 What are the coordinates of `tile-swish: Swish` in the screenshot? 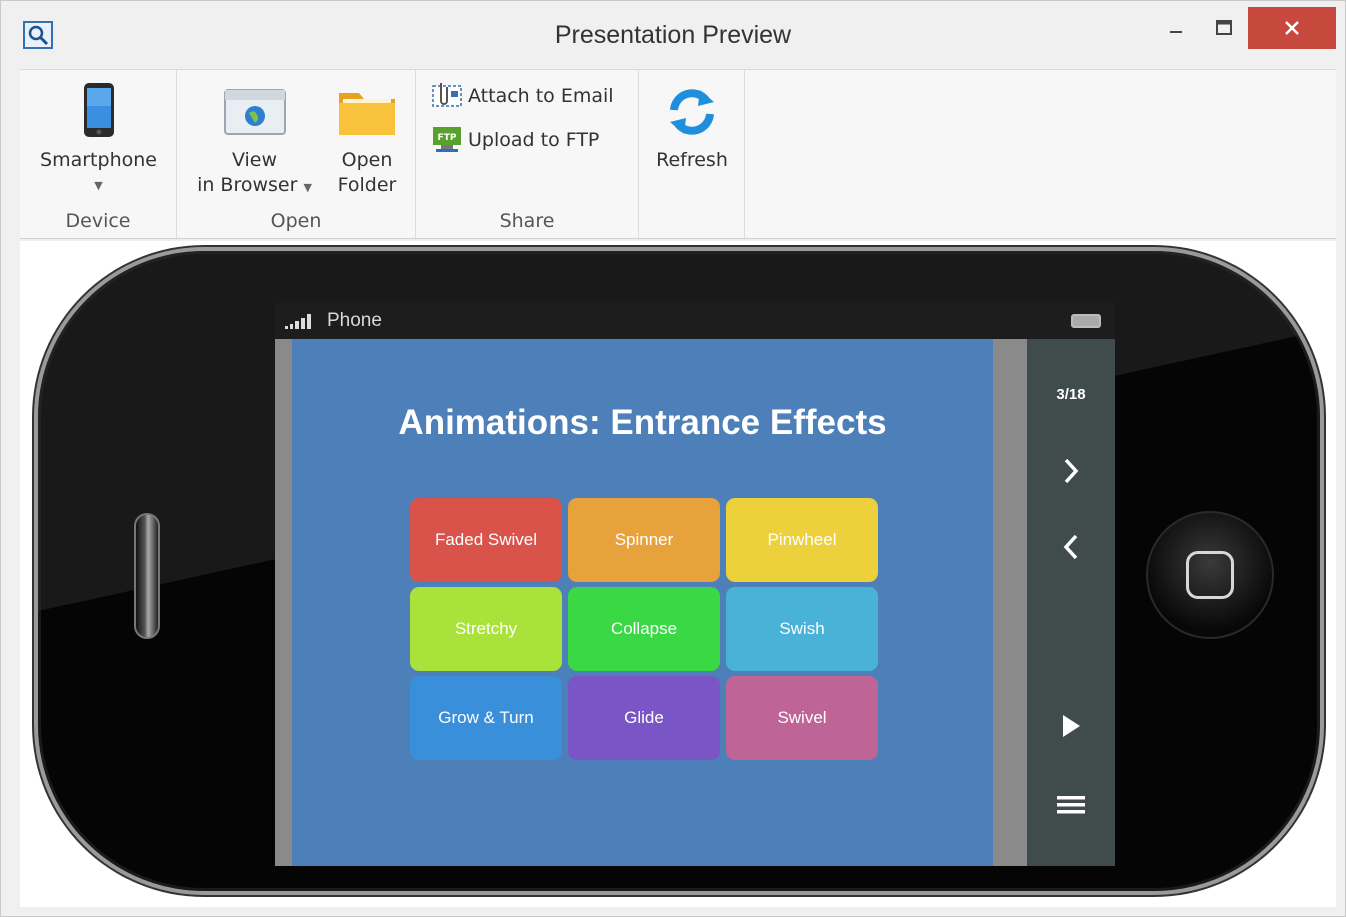 It's located at (802, 629).